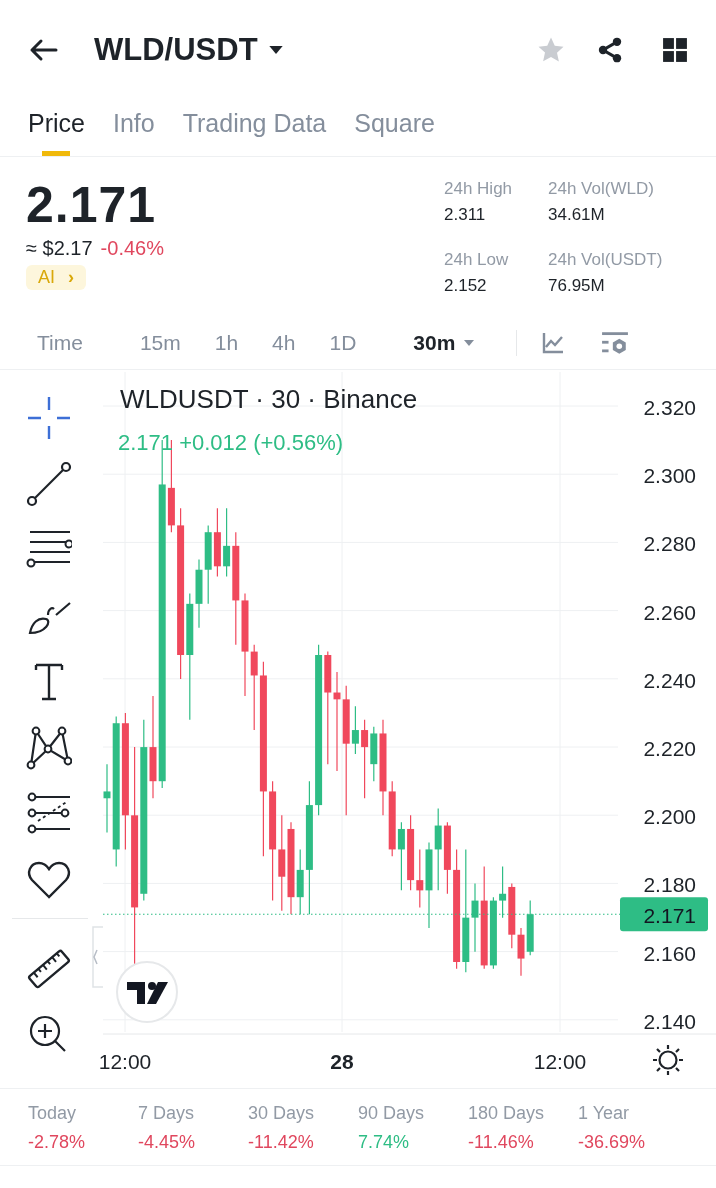 This screenshot has width=716, height=1188. Describe the element at coordinates (669, 817) in the screenshot. I see `price-axis-label: 2.200` at that location.